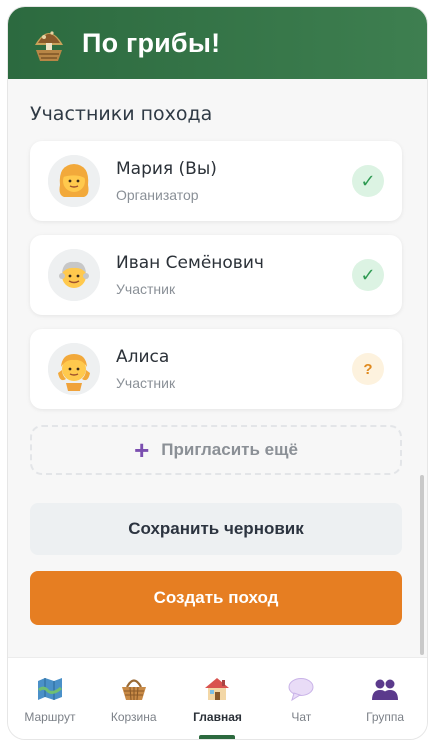  Describe the element at coordinates (385, 689) in the screenshot. I see `group-icon` at that location.